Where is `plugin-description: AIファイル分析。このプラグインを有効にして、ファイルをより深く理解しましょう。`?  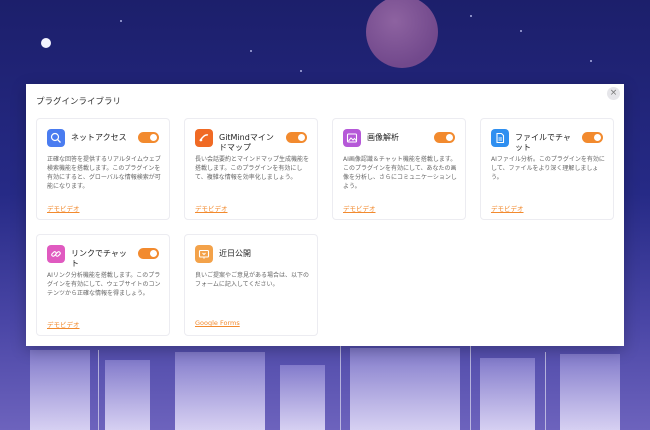 plugin-description: AIファイル分析。このプラグインを有効にして、ファイルをより深く理解しましょう。 is located at coordinates (548, 168).